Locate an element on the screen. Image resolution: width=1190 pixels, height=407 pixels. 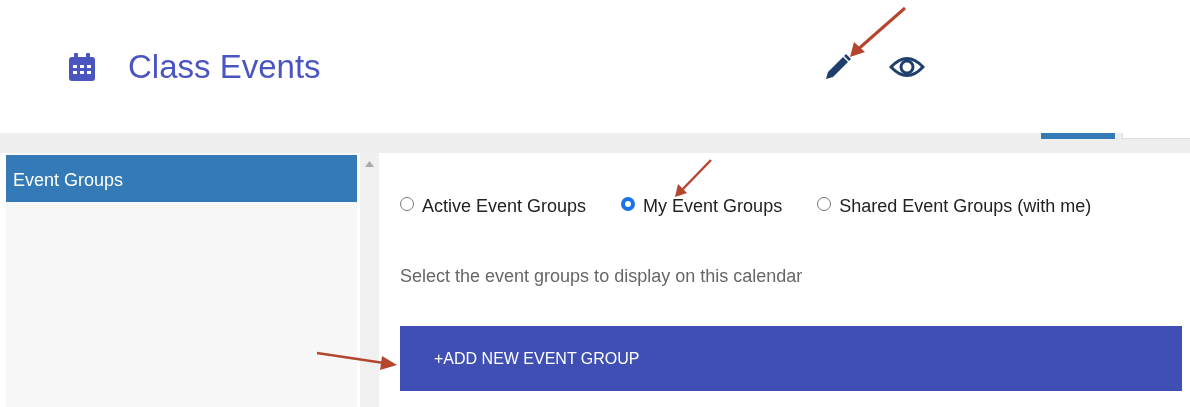
page-title: Class Events is located at coordinates (224, 66).